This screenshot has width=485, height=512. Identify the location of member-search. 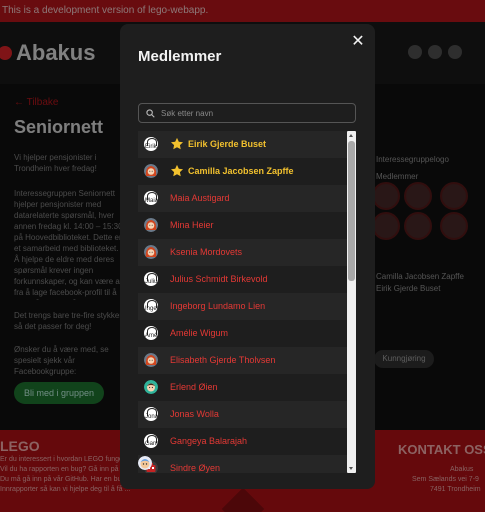
(247, 113).